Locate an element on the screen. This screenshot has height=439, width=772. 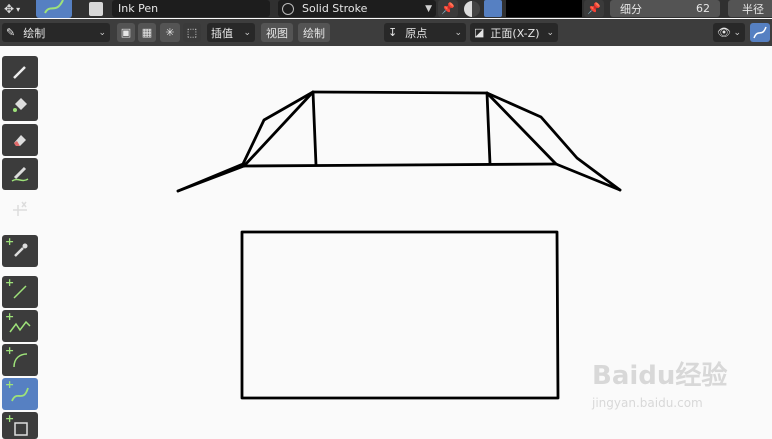
eye-icon: 👁 is located at coordinates (724, 32).